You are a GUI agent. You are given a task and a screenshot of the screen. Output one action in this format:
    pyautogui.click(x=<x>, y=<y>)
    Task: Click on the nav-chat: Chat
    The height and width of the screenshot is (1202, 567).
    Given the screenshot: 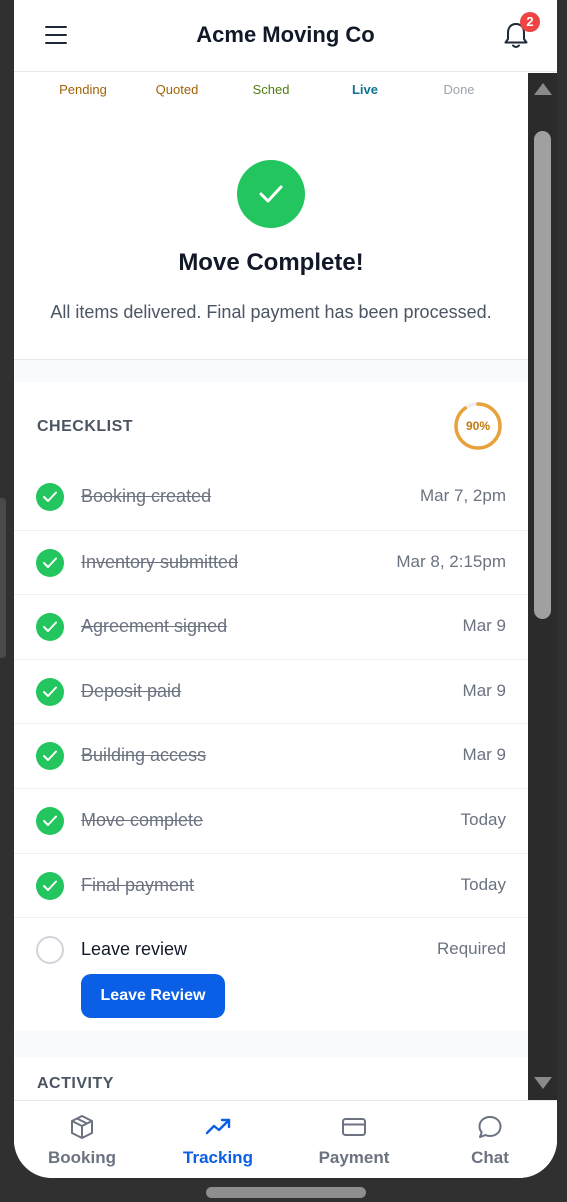 What is the action you would take?
    pyautogui.click(x=489, y=1139)
    